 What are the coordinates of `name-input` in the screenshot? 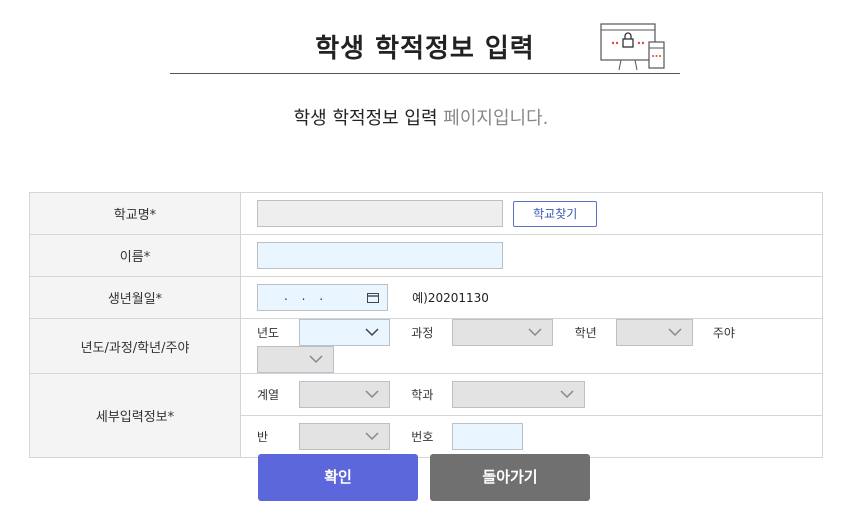 It's located at (380, 255).